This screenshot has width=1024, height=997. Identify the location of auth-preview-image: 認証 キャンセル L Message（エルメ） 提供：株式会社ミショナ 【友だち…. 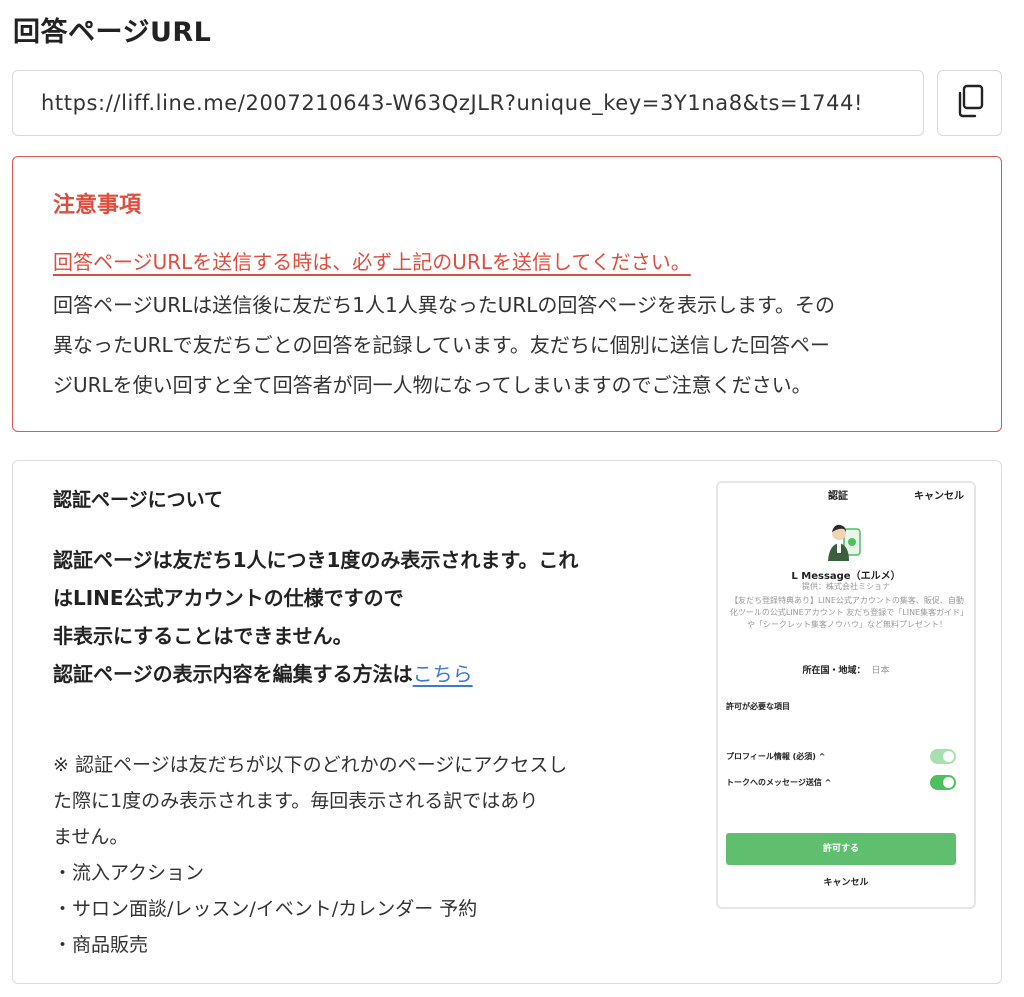
(846, 695).